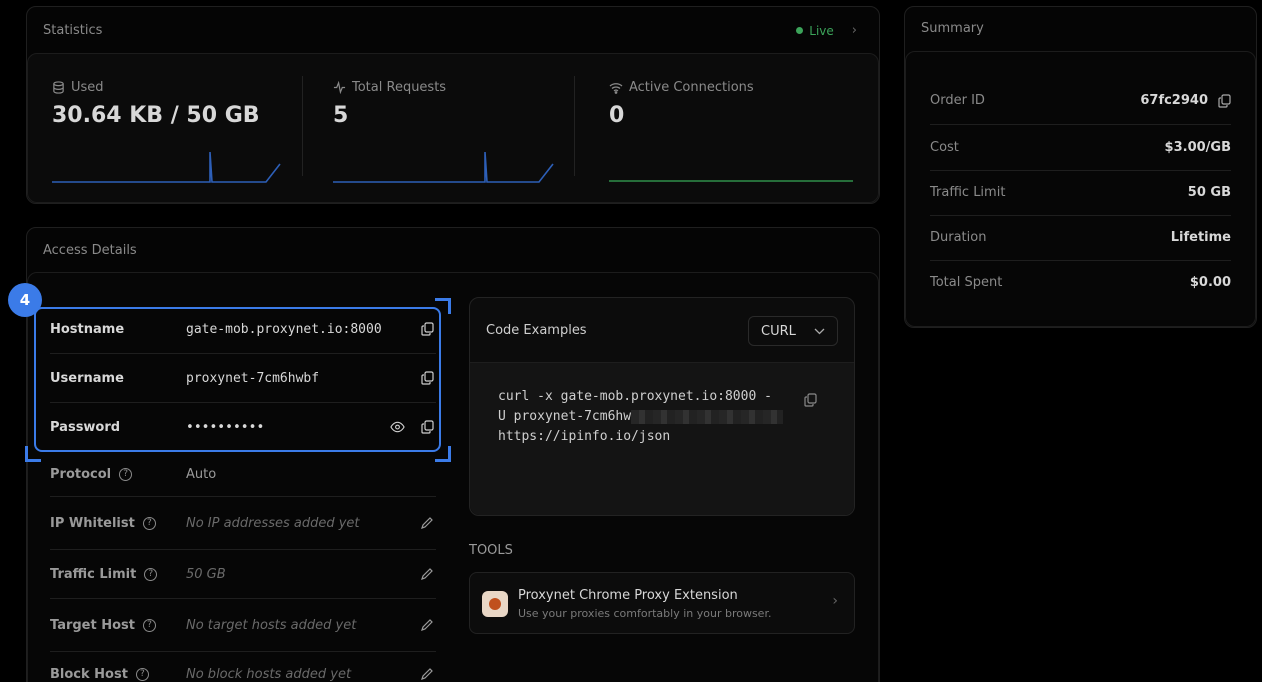 The height and width of the screenshot is (682, 1262). Describe the element at coordinates (536, 330) in the screenshot. I see `code-examples-title: Code Examples` at that location.